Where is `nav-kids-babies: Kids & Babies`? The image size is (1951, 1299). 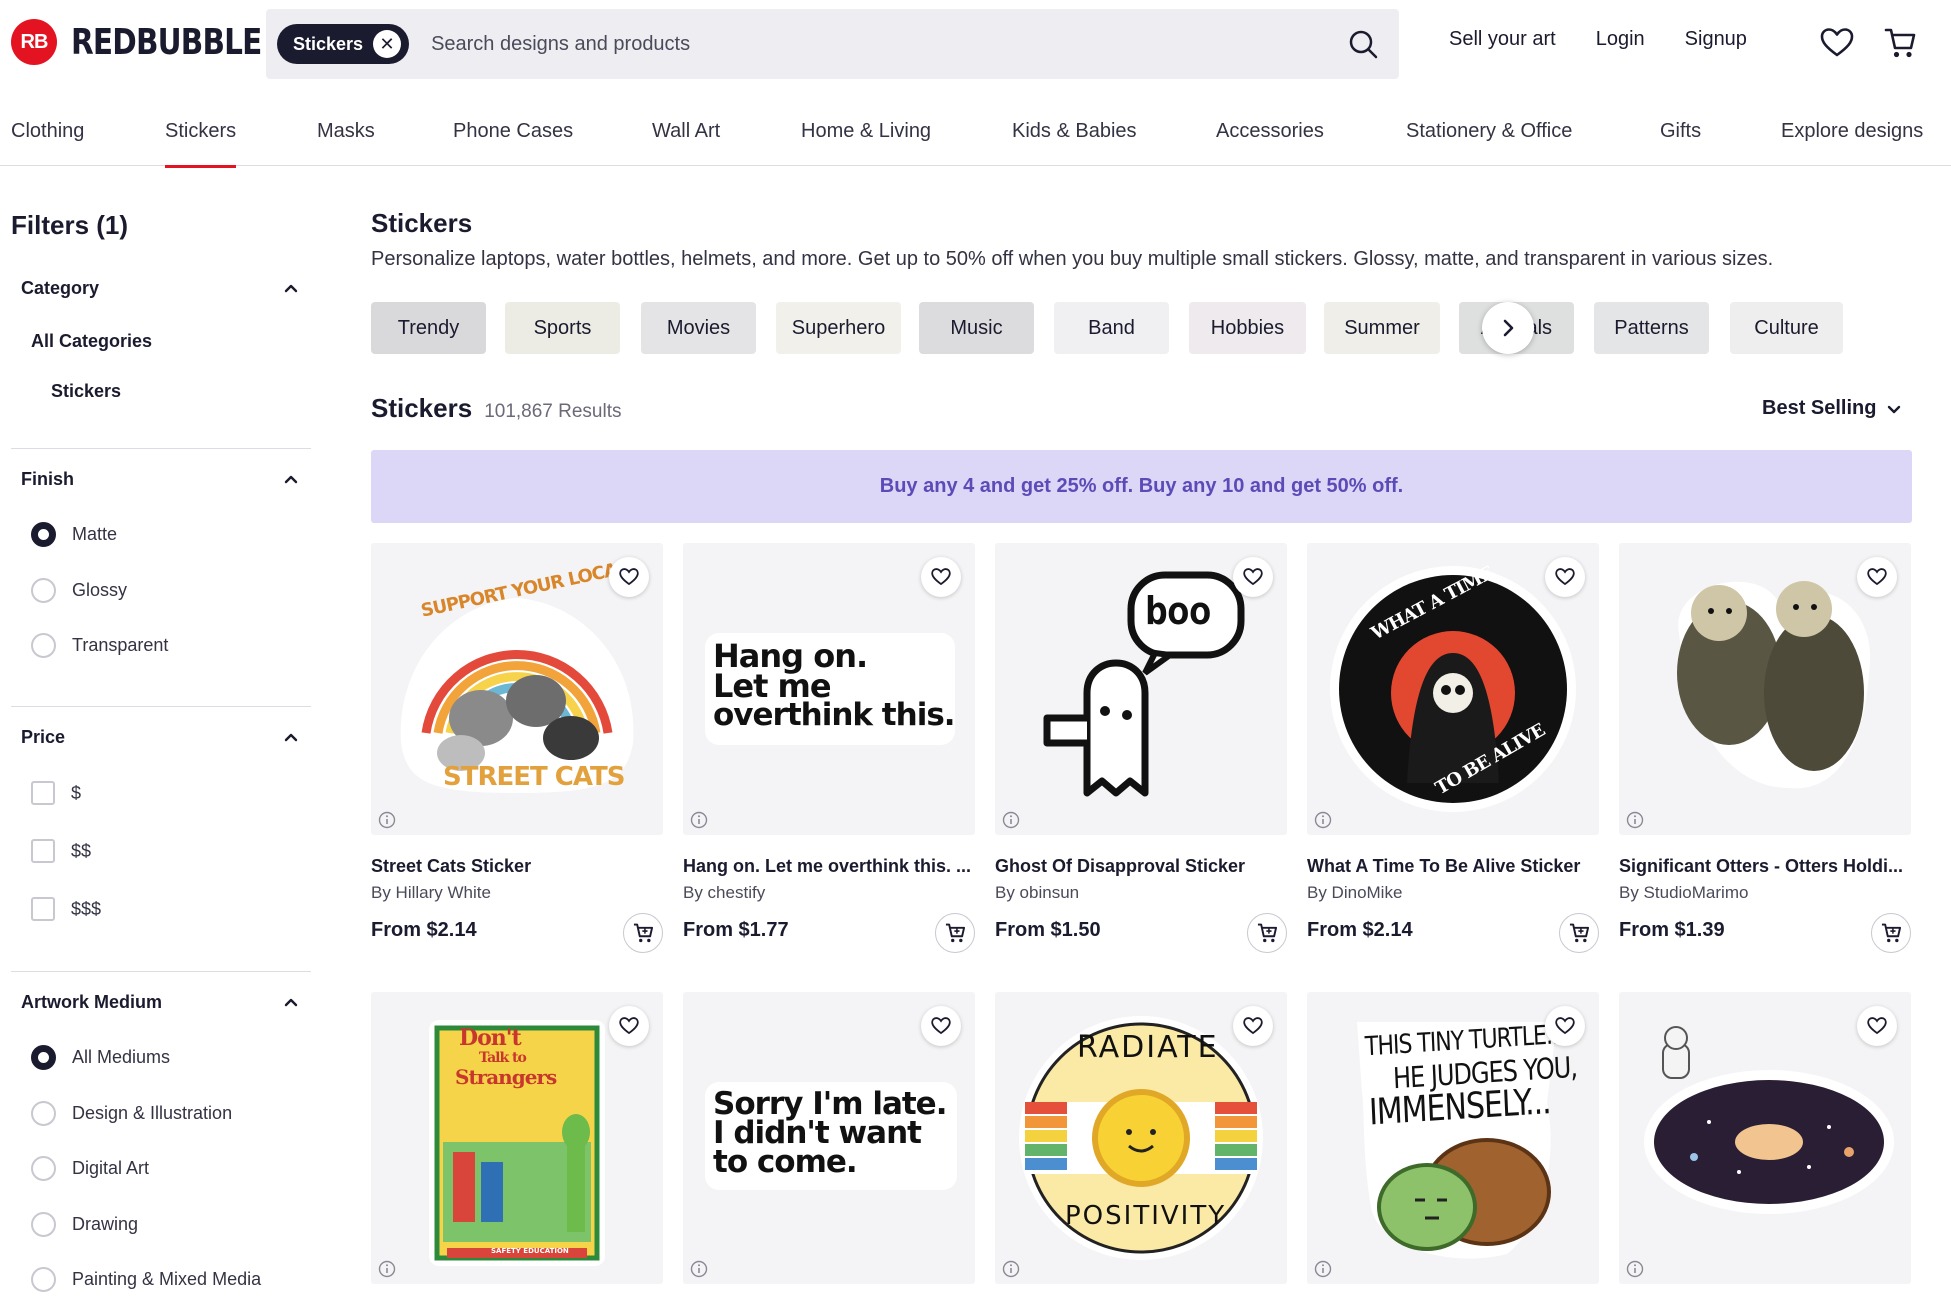 nav-kids-babies: Kids & Babies is located at coordinates (1074, 131).